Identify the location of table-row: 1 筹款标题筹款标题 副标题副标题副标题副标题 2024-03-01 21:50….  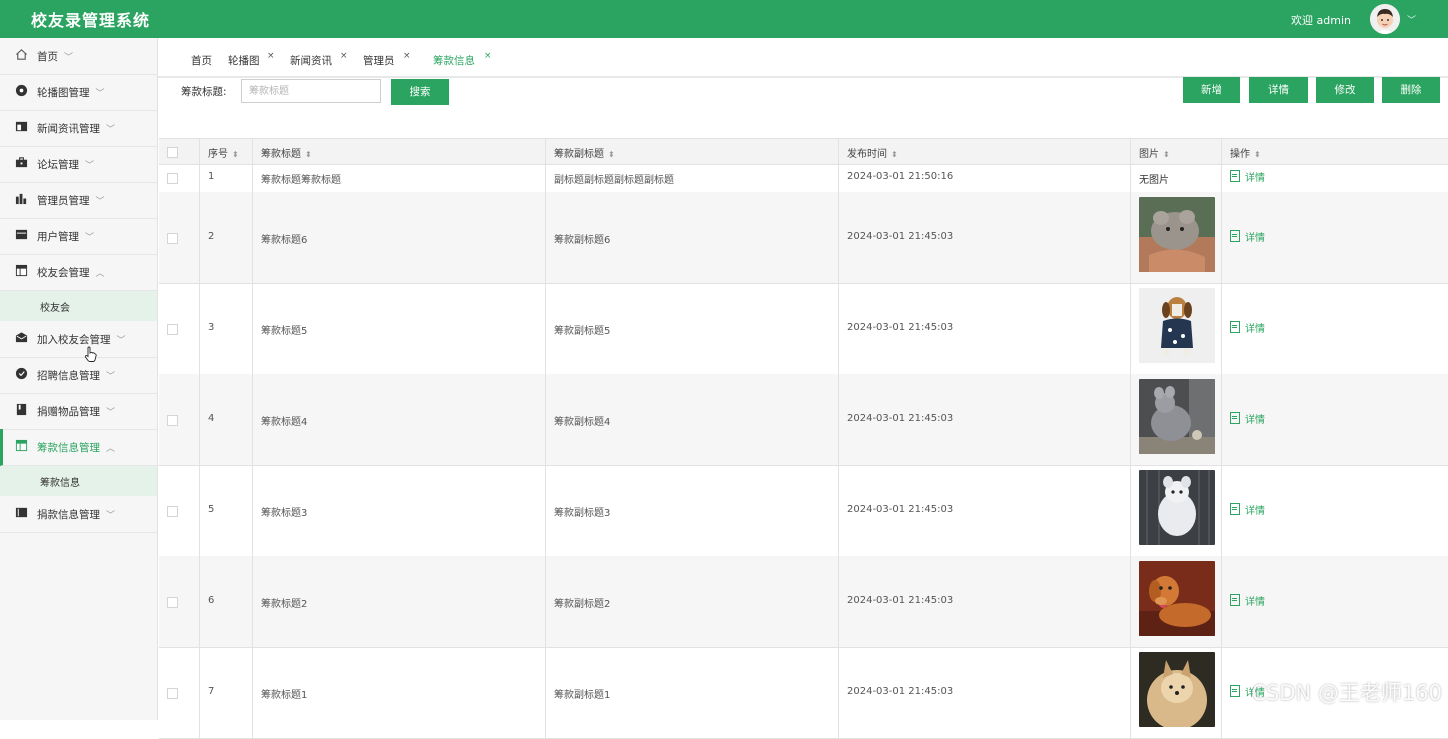
(803, 178).